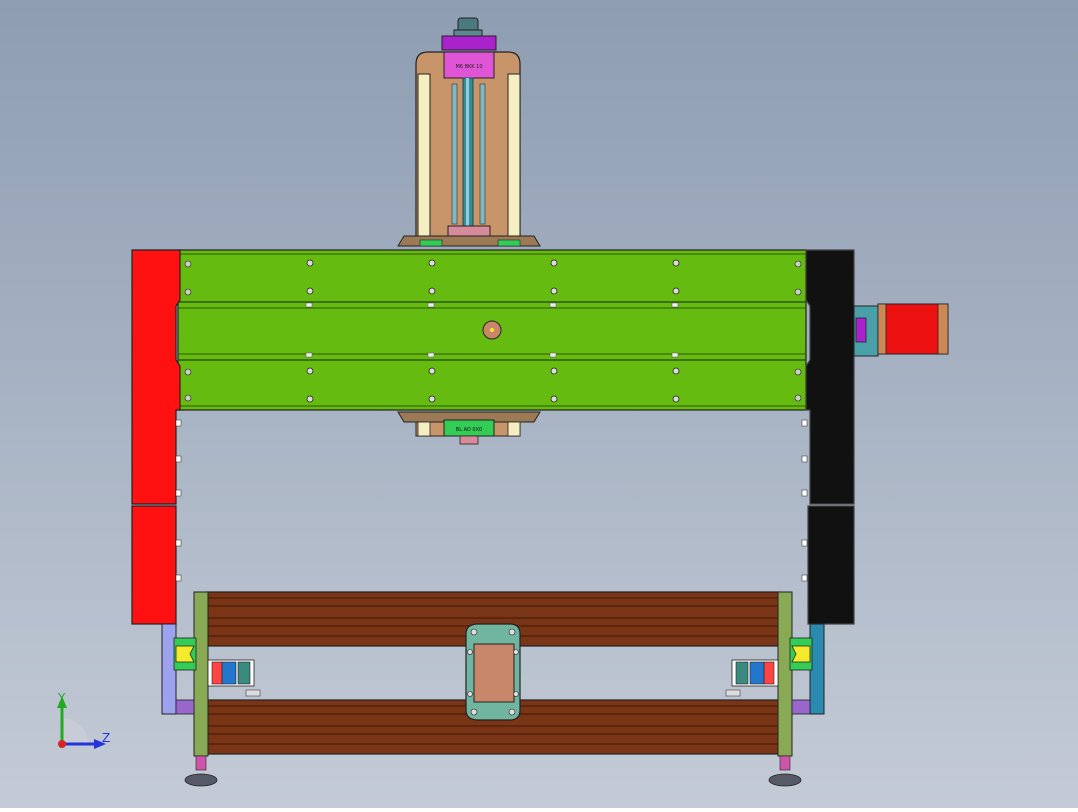  I want to click on z-rail-right, so click(514, 158).